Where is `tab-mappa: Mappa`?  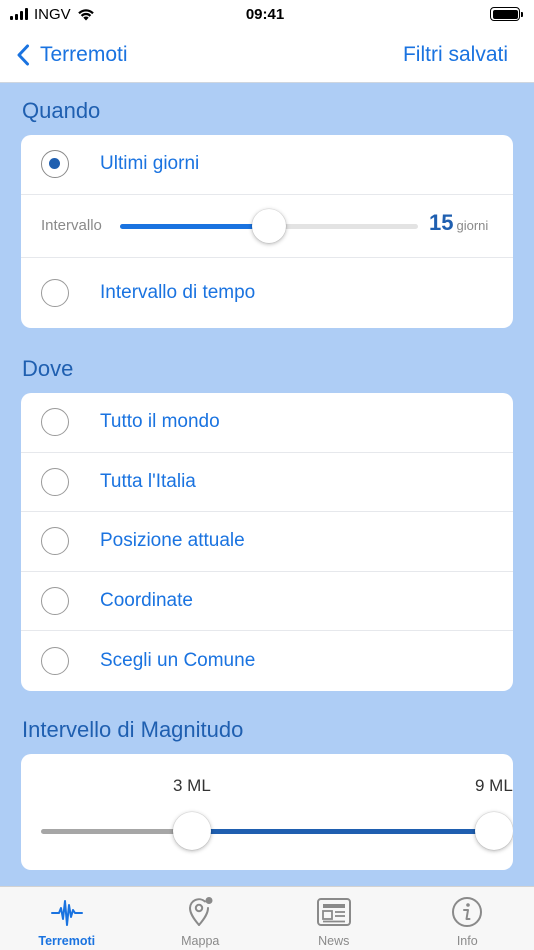 tab-mappa: Mappa is located at coordinates (201, 918).